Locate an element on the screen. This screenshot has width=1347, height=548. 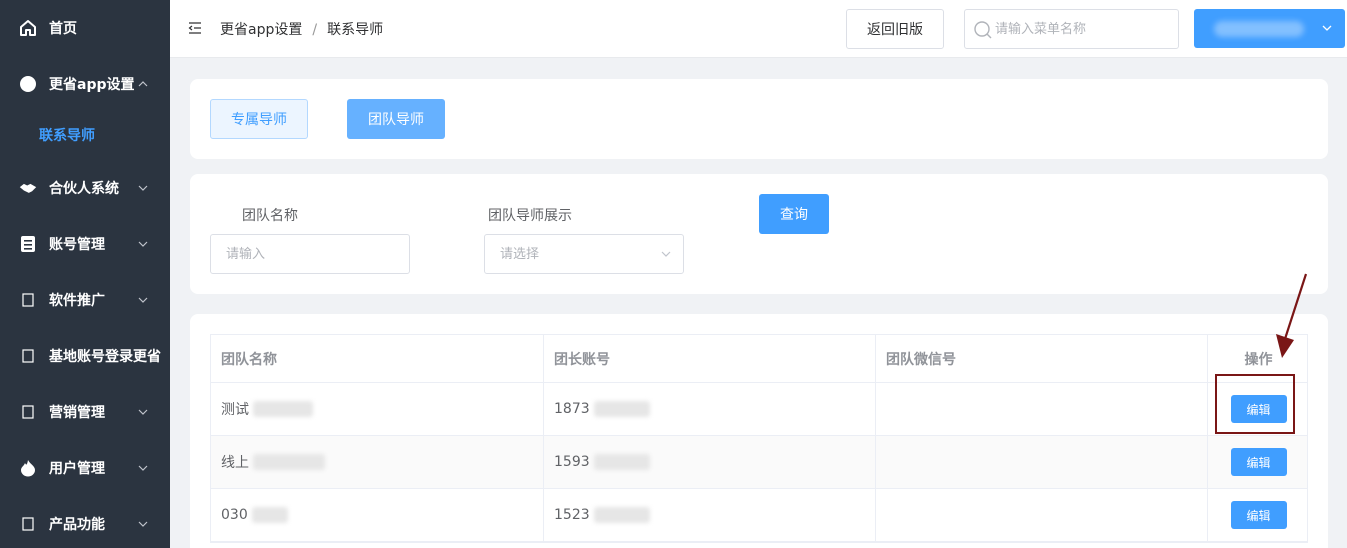
cell-leader-account: 1523 is located at coordinates (710, 515).